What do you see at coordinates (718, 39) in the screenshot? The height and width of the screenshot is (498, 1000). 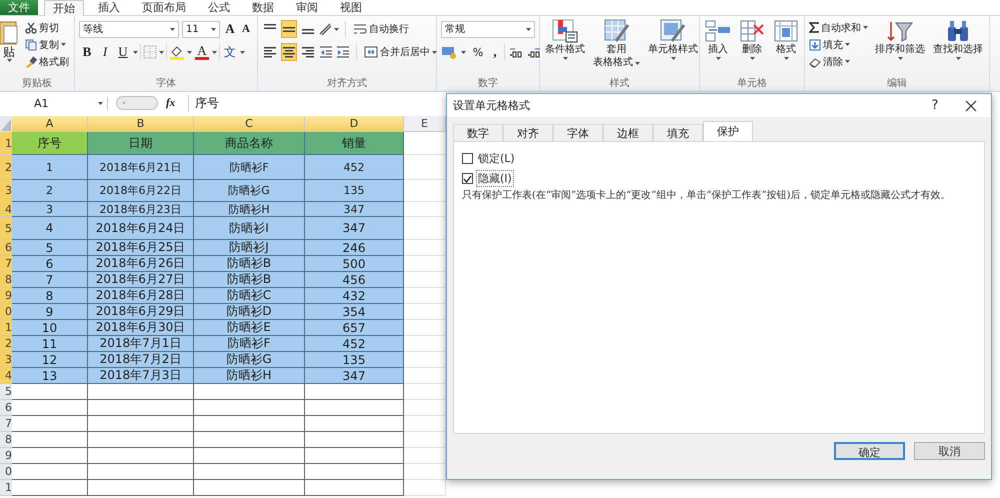 I see `cells-button: 插入` at bounding box center [718, 39].